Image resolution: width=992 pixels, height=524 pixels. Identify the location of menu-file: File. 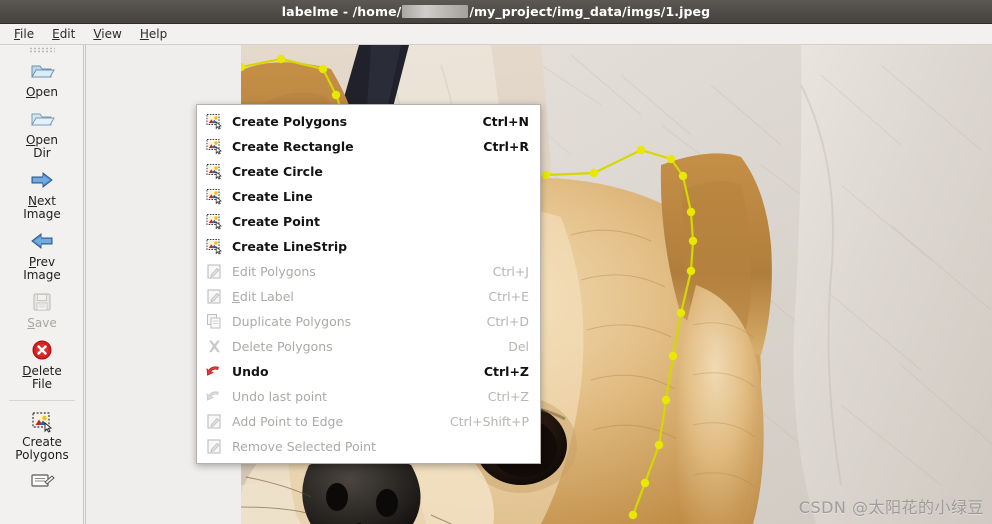
(24, 34).